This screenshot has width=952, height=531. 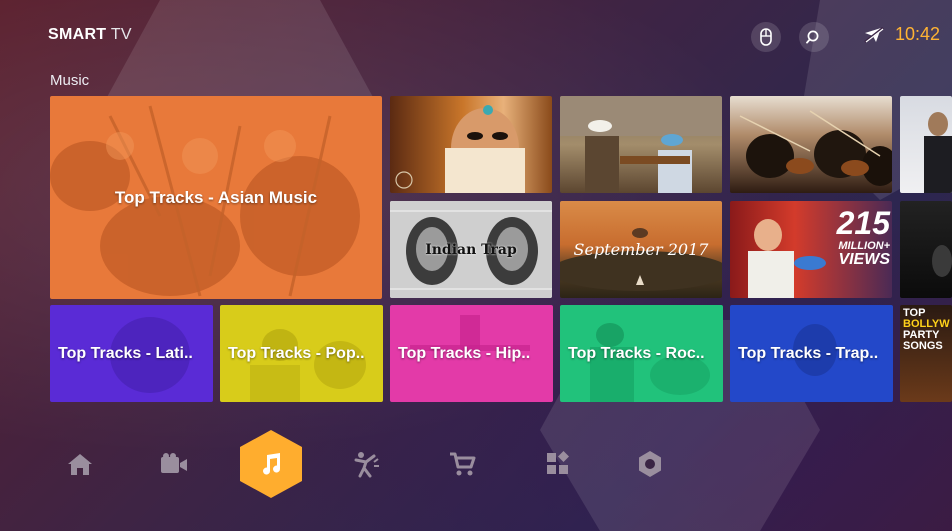 I want to click on search-button, so click(x=814, y=37).